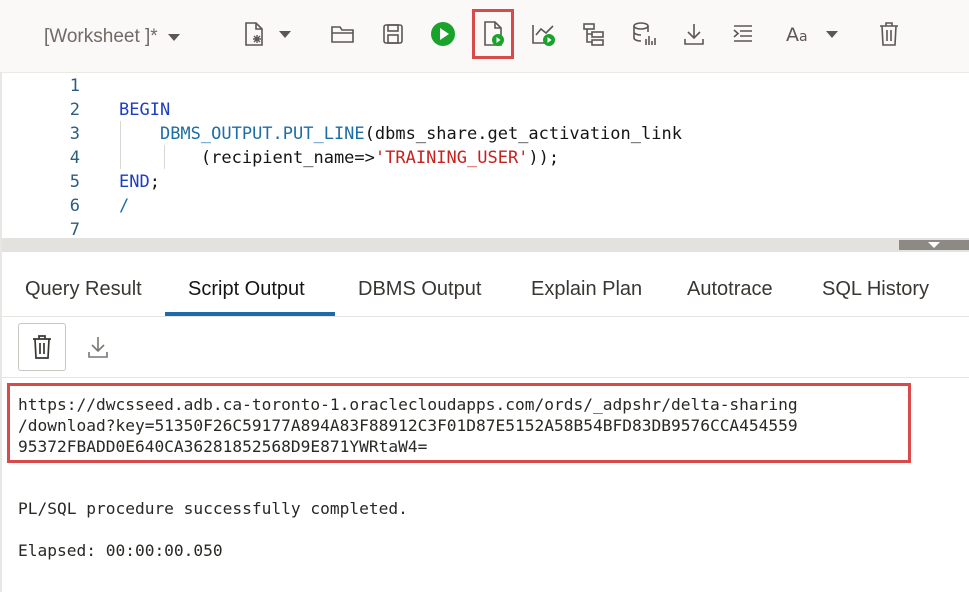  Describe the element at coordinates (74, 182) in the screenshot. I see `line-number: 5` at that location.